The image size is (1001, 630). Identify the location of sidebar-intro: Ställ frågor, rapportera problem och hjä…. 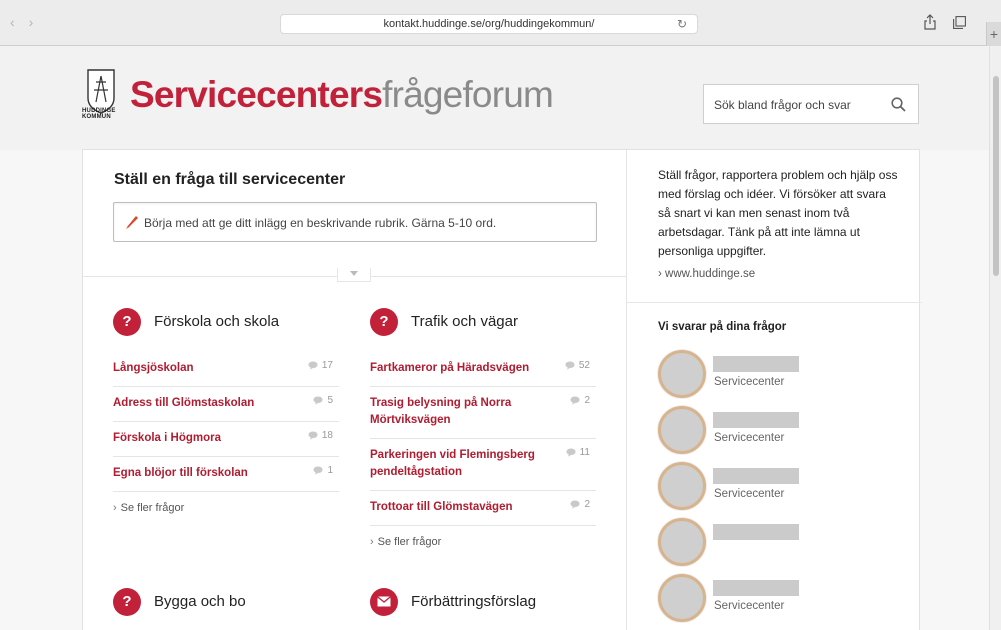
(778, 213).